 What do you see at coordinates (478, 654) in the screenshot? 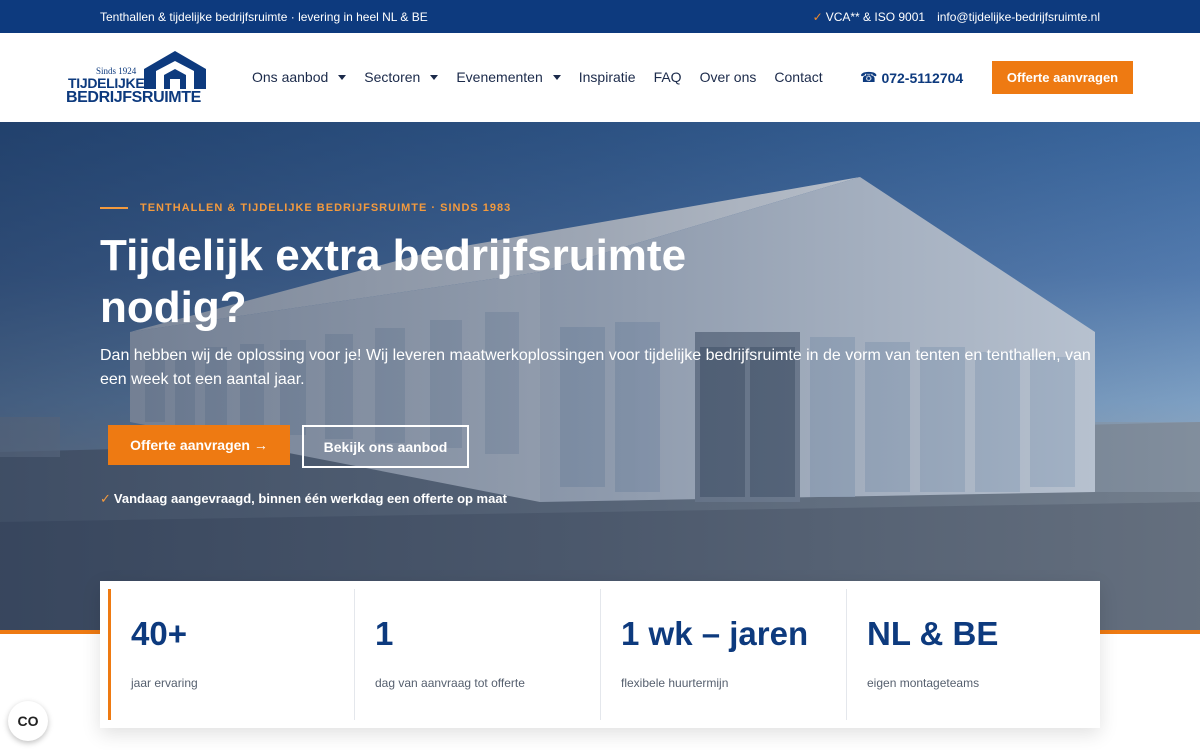
I see `stat-item: 1 dag van aanvraag tot offerte` at bounding box center [478, 654].